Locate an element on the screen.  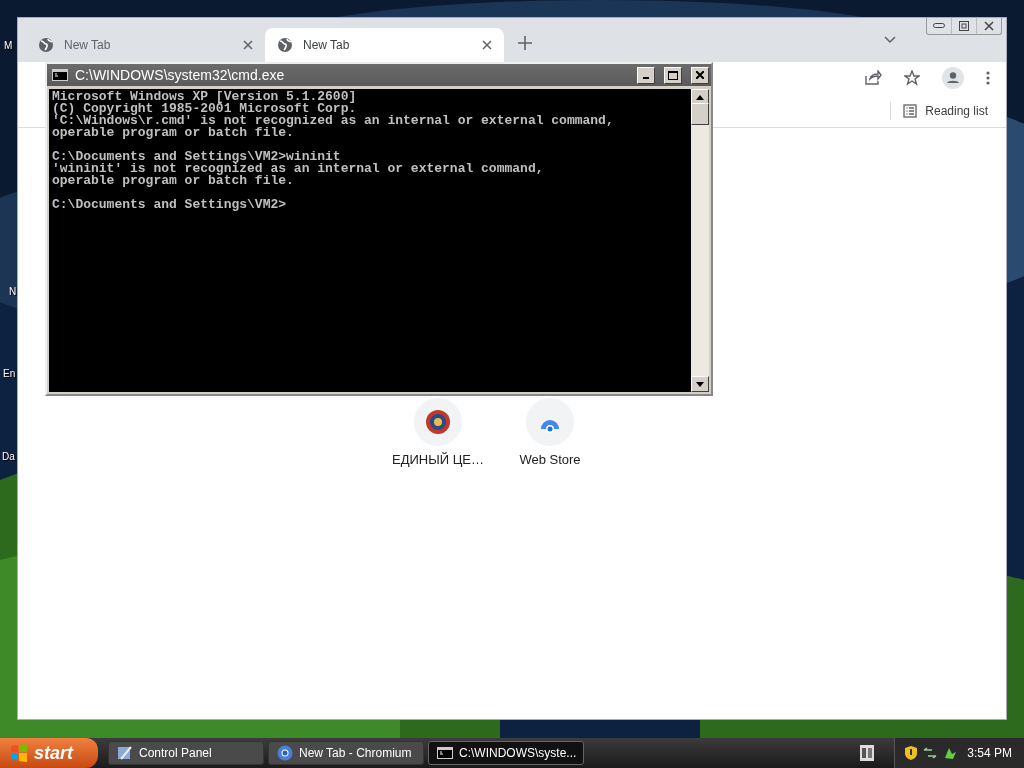
console-line: C:\Documents and Settings\VM2>wininit is located at coordinates (196, 157).